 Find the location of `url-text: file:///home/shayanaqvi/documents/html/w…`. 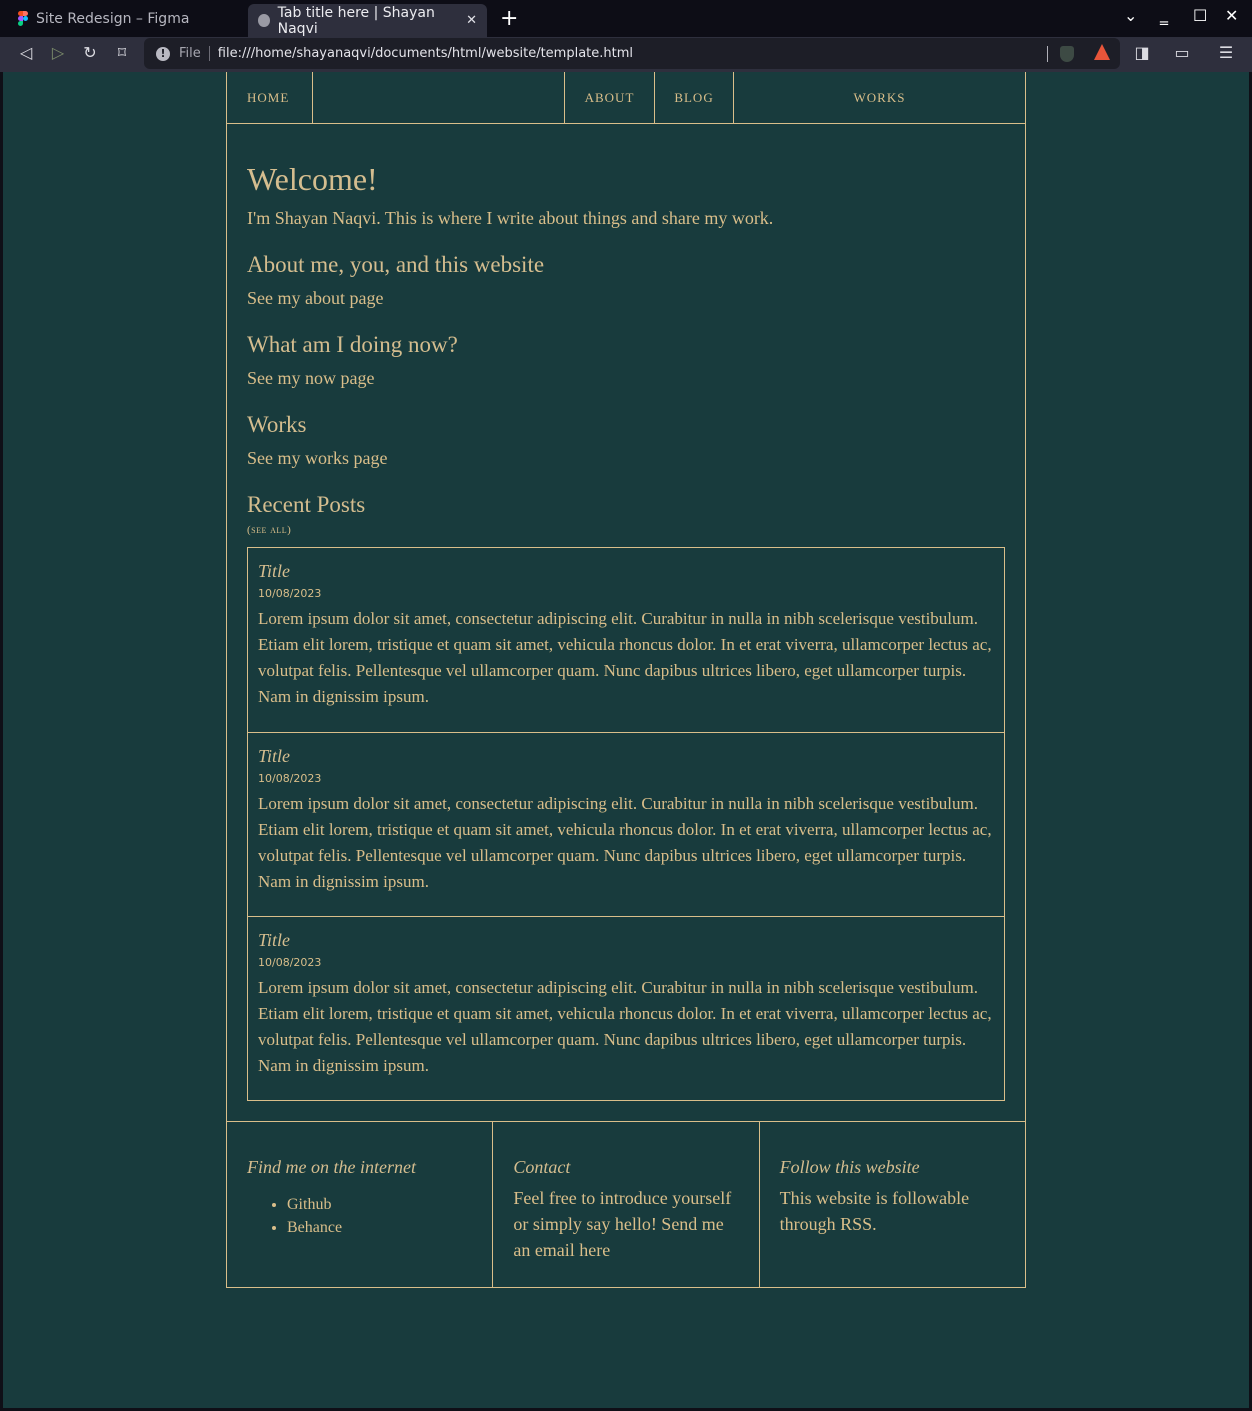

url-text: file:///home/shayanaqvi/documents/html/w… is located at coordinates (425, 53).